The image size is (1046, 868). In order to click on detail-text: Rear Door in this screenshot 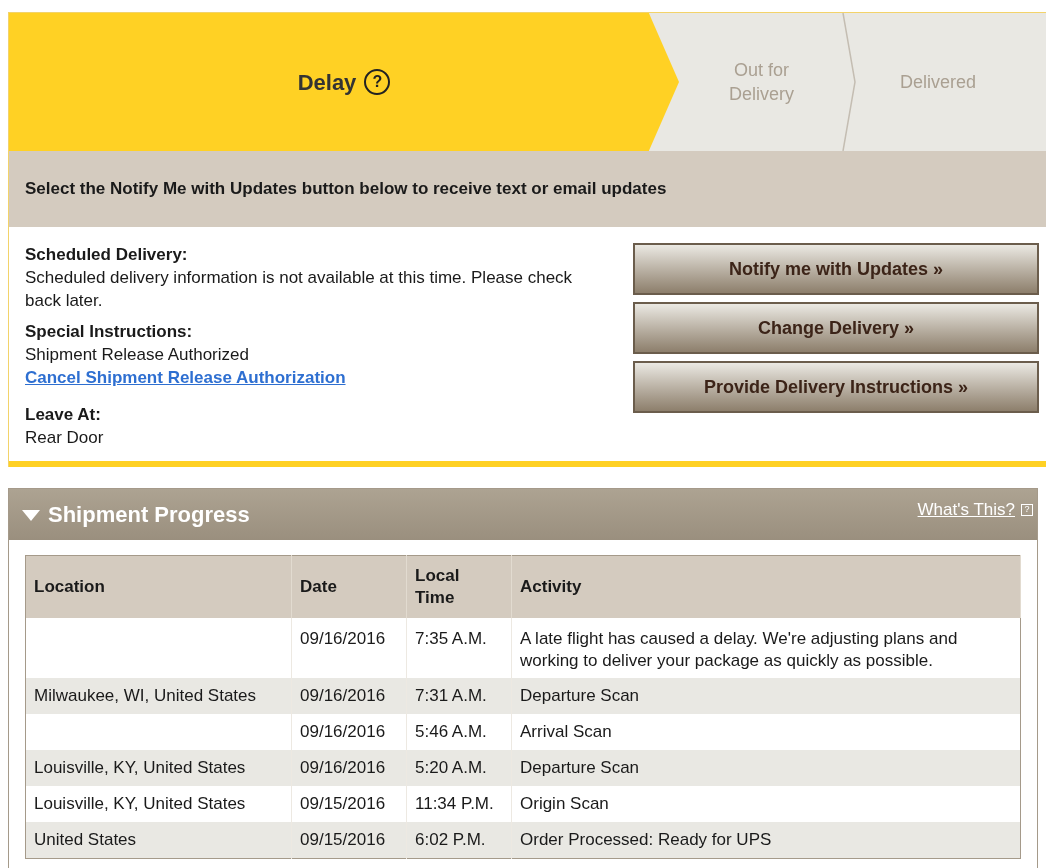, I will do `click(65, 438)`.